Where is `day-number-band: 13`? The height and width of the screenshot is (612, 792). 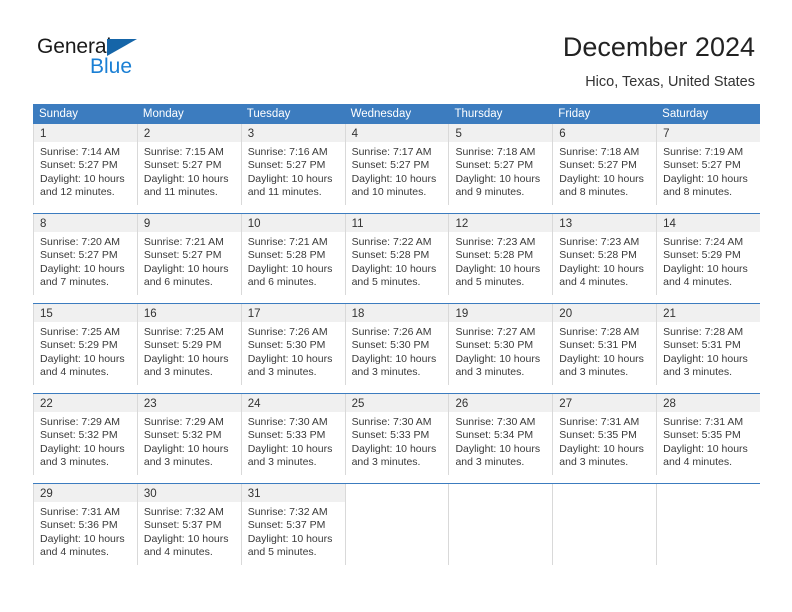
day-number-band: 13 is located at coordinates (605, 223).